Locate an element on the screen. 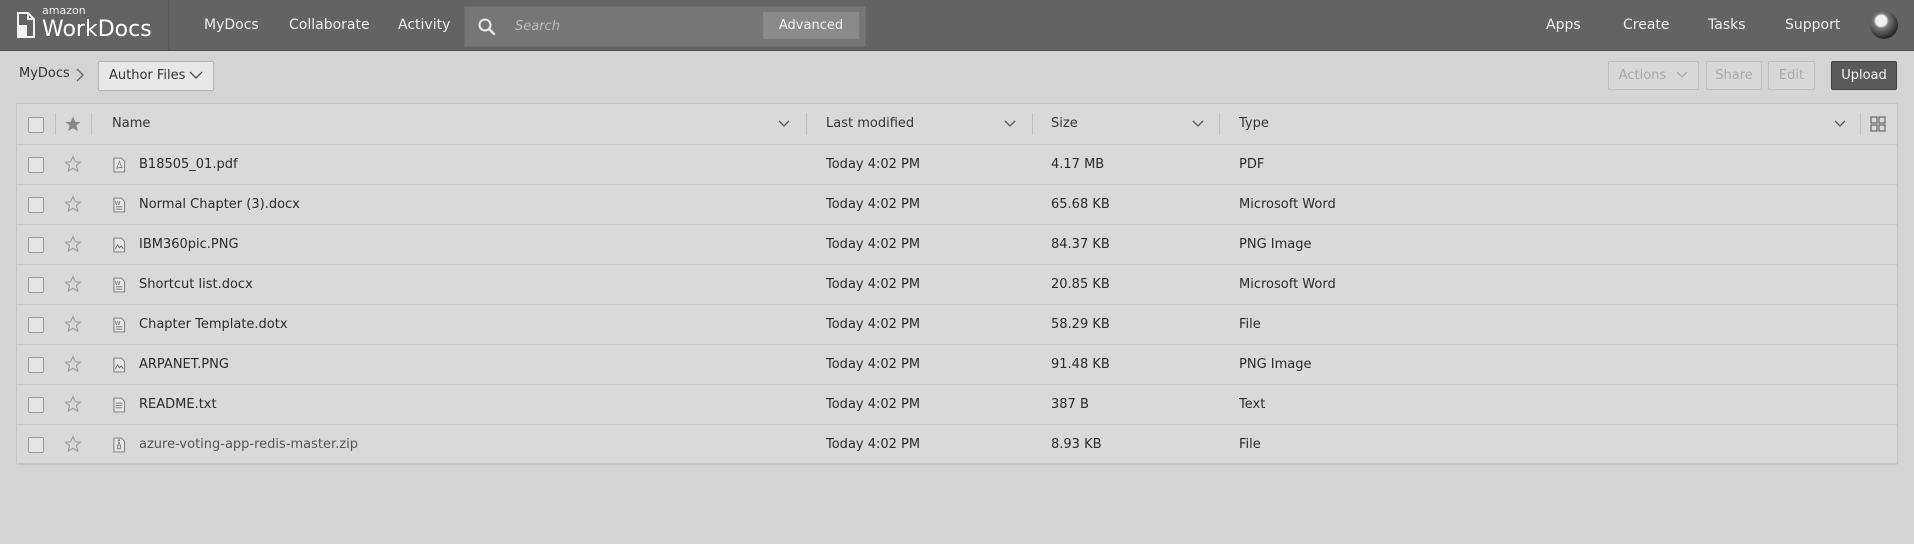  column-header-size: Size is located at coordinates (1064, 124).